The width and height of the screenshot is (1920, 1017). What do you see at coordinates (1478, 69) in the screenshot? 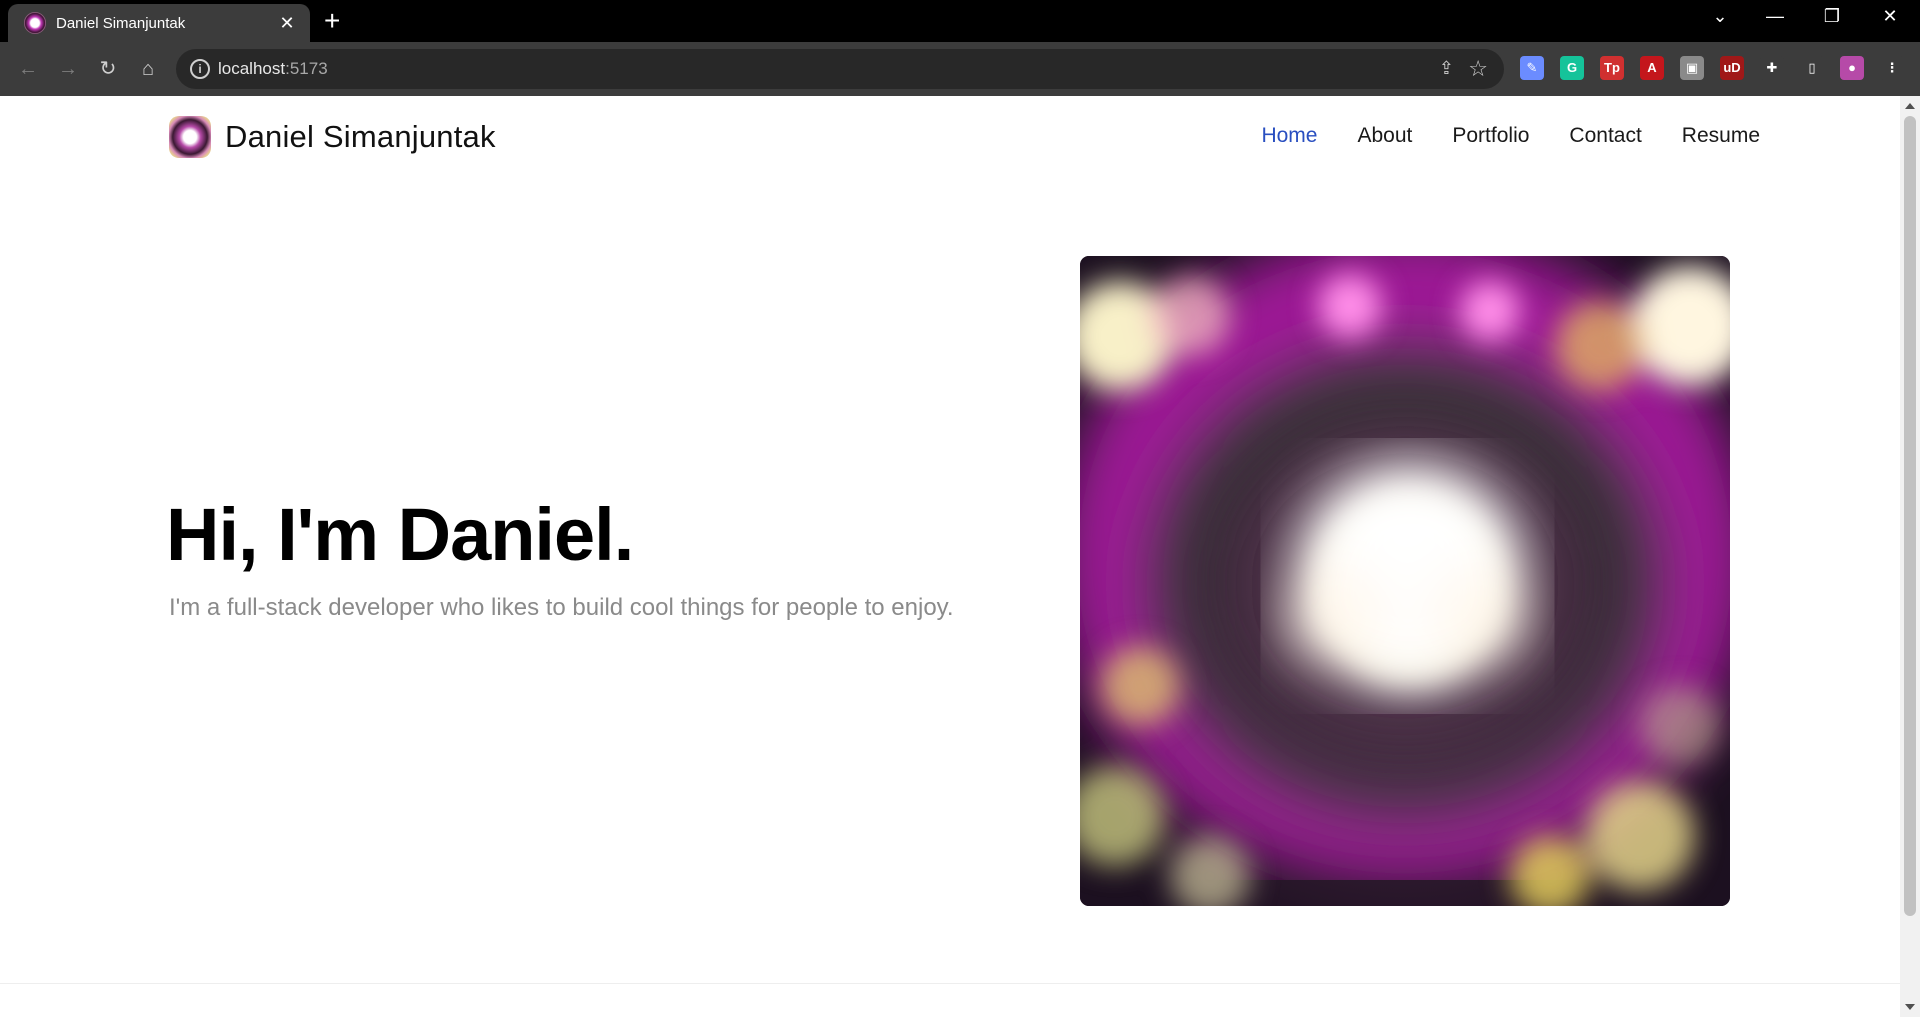
I see `bookmark-star-icon: ☆` at bounding box center [1478, 69].